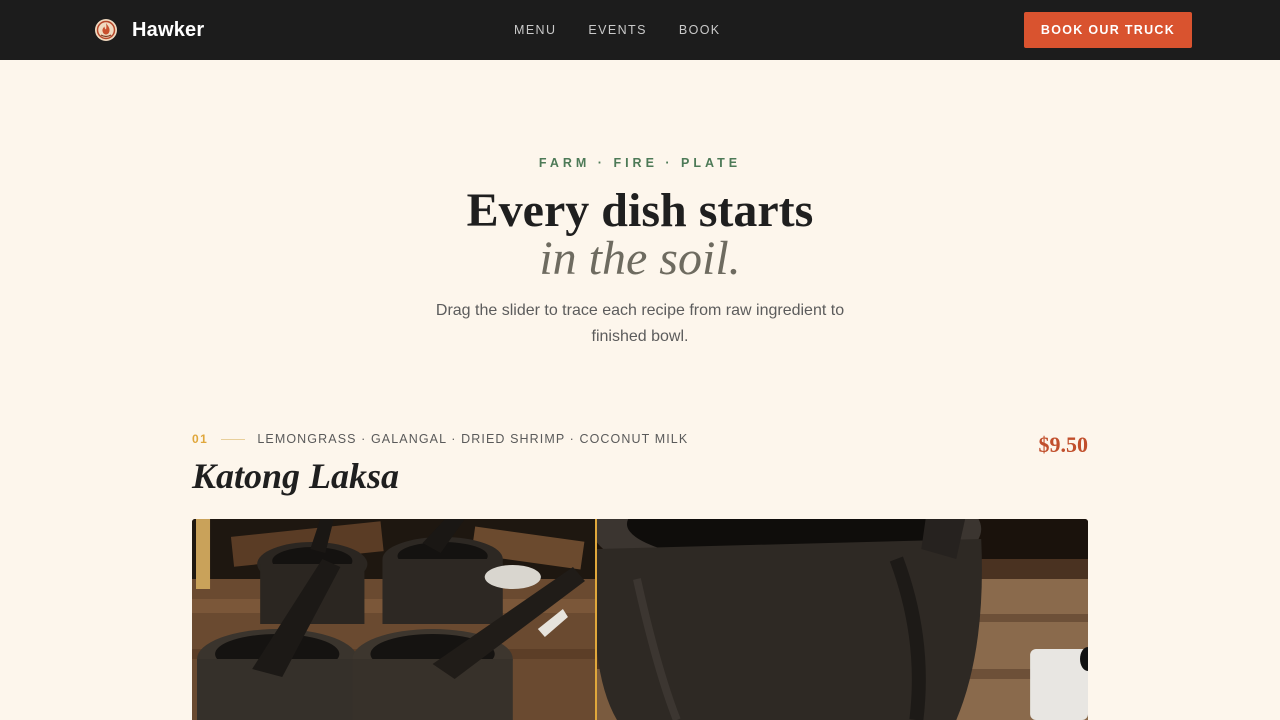 This screenshot has width=1280, height=720. I want to click on hero-headline-italic: in the soil., so click(640, 258).